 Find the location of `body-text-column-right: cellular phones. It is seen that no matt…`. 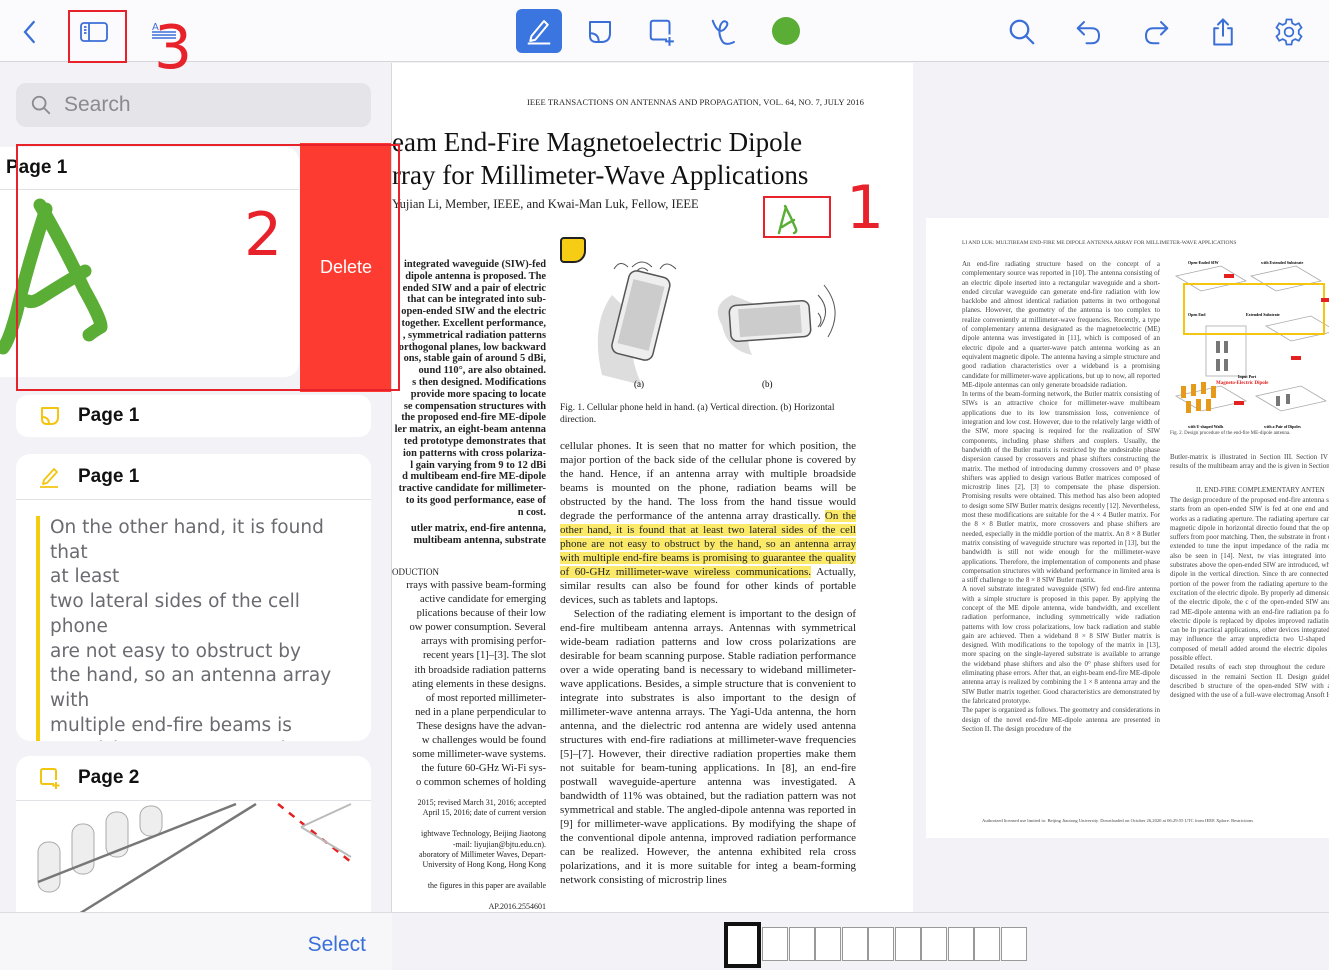

body-text-column-right: cellular phones. It is seen that no matt… is located at coordinates (708, 663).